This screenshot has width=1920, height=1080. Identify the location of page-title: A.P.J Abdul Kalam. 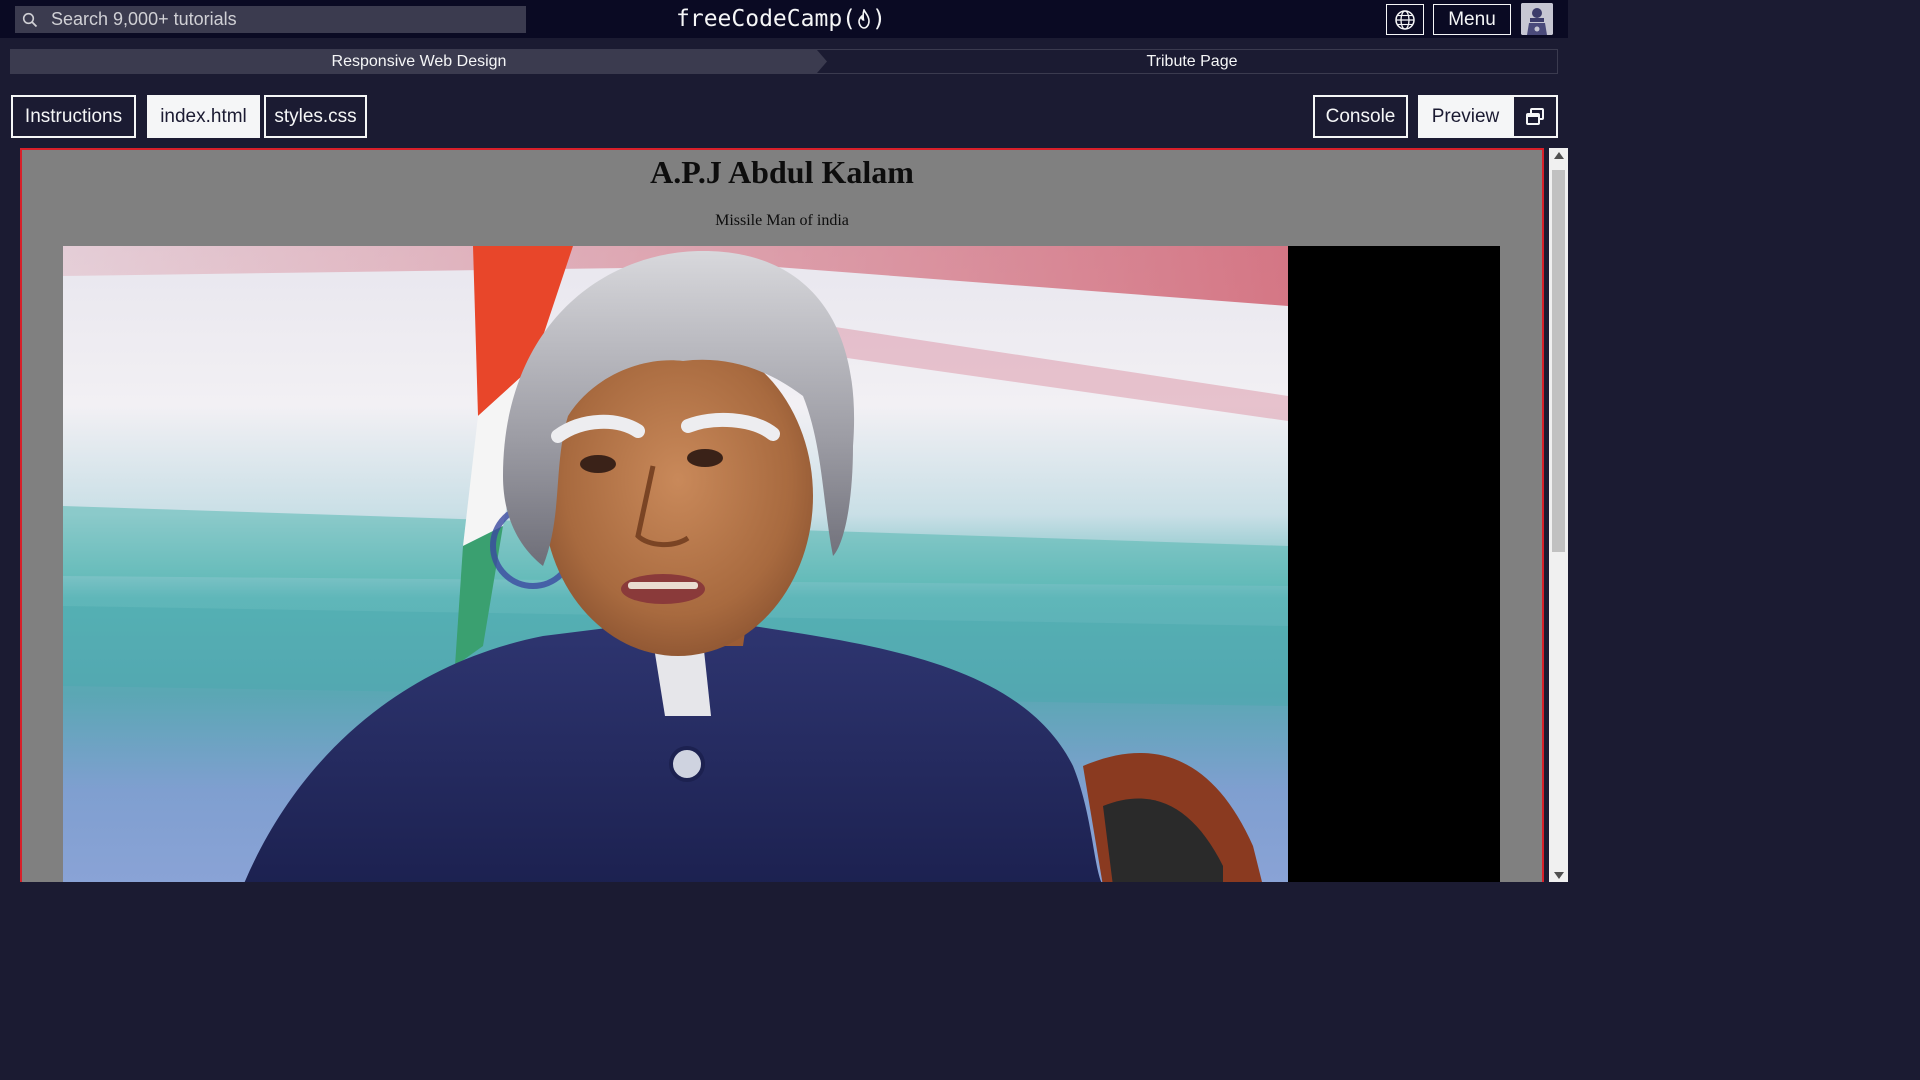
(782, 172).